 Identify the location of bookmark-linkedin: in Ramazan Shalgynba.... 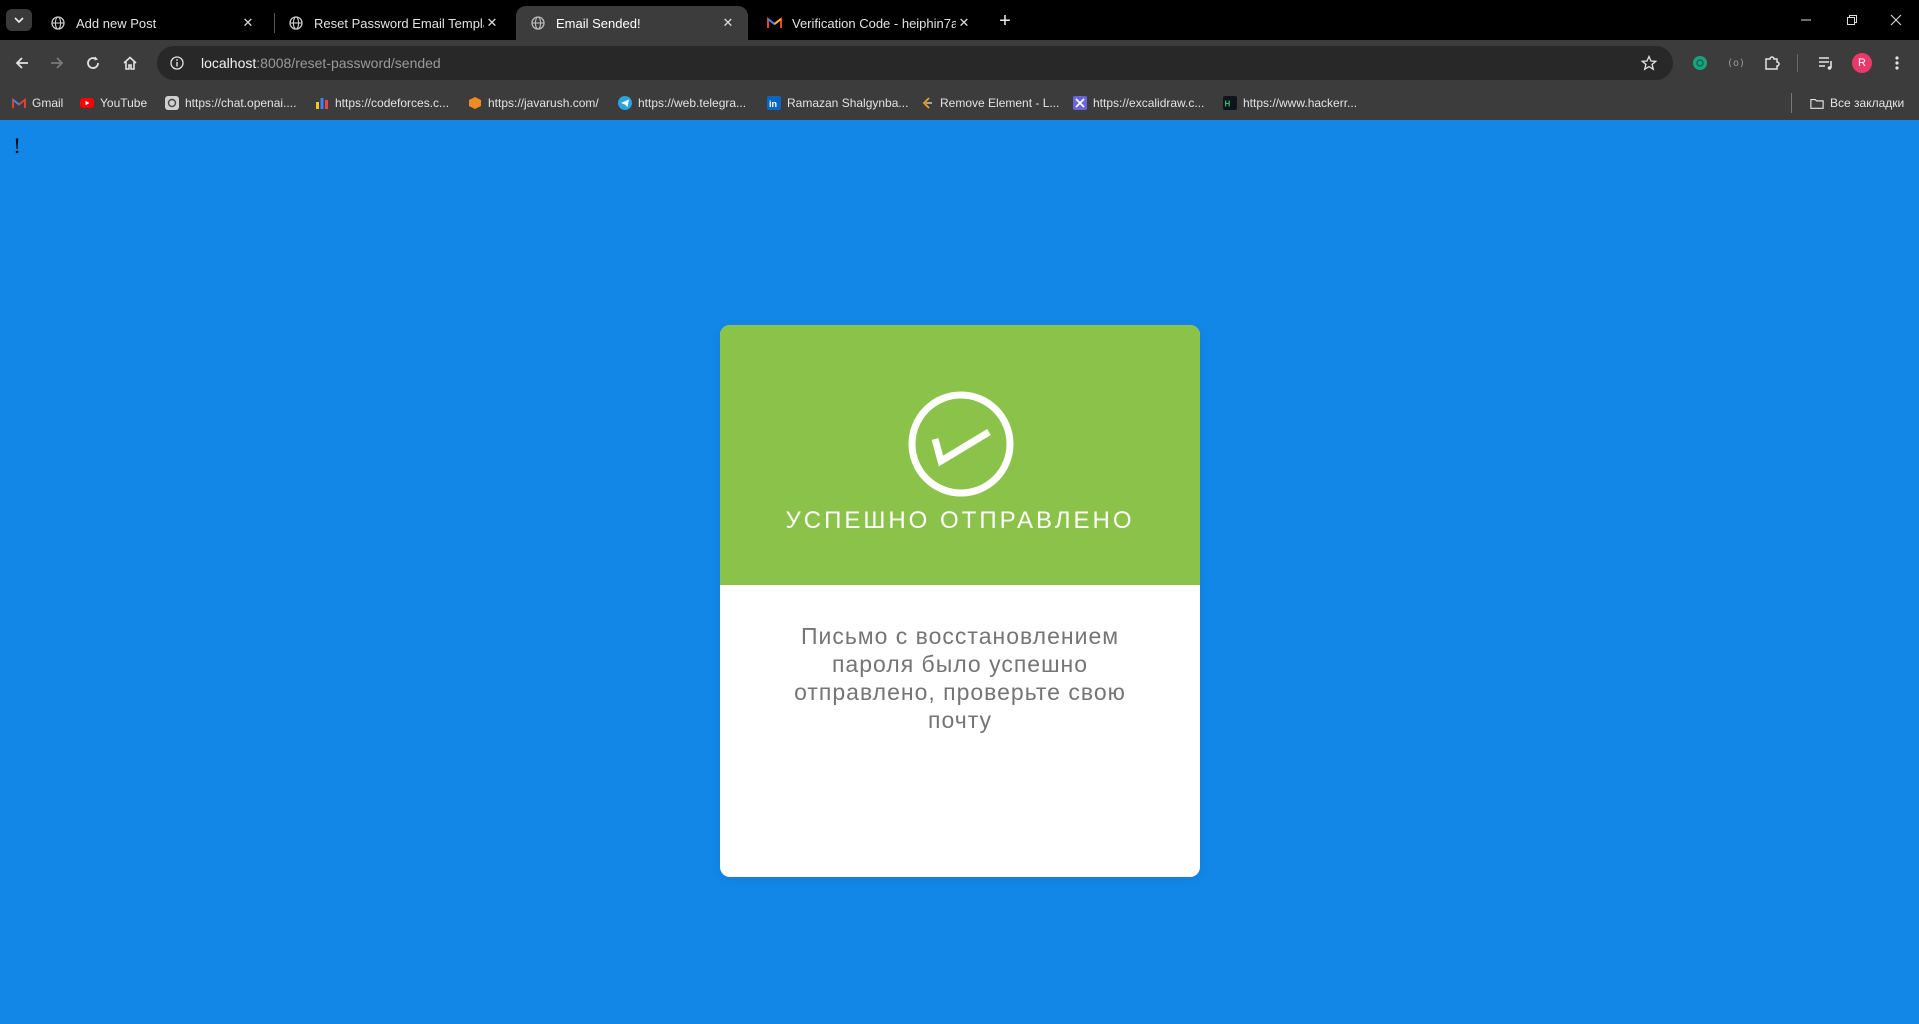
(837, 103).